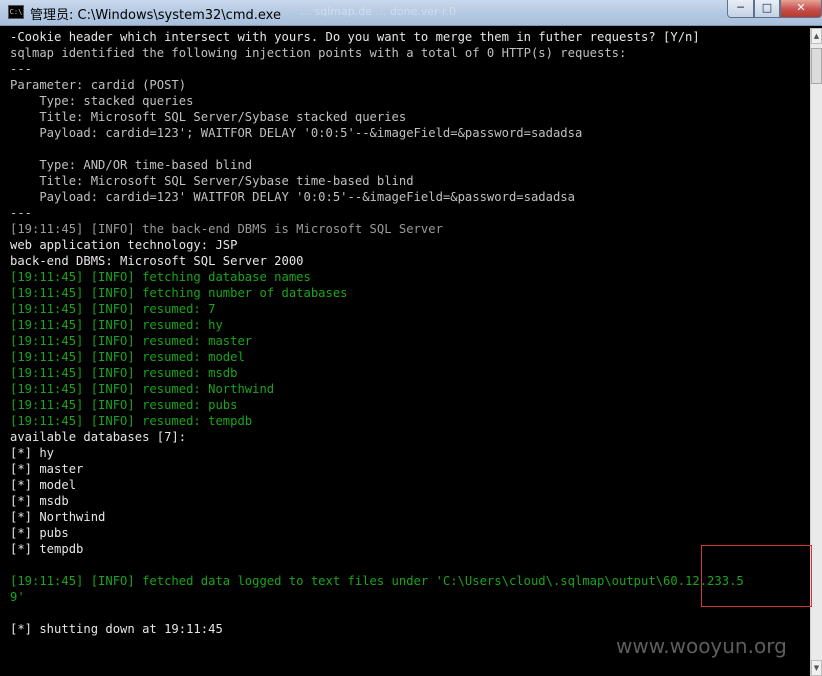 Image resolution: width=822 pixels, height=676 pixels. I want to click on console-line: [19:11:45] [INFO] resumed: tempdb, so click(131, 421).